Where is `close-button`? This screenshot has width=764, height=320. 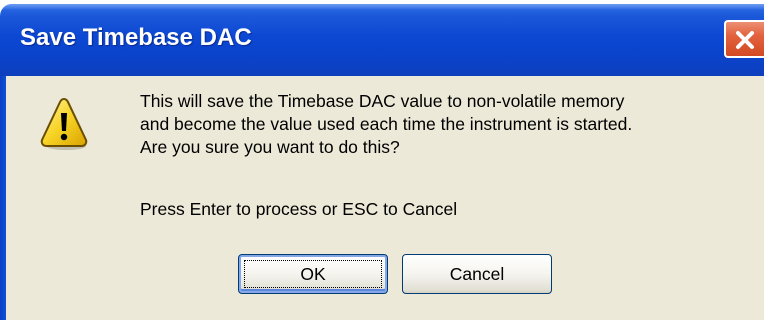 close-button is located at coordinates (744, 39).